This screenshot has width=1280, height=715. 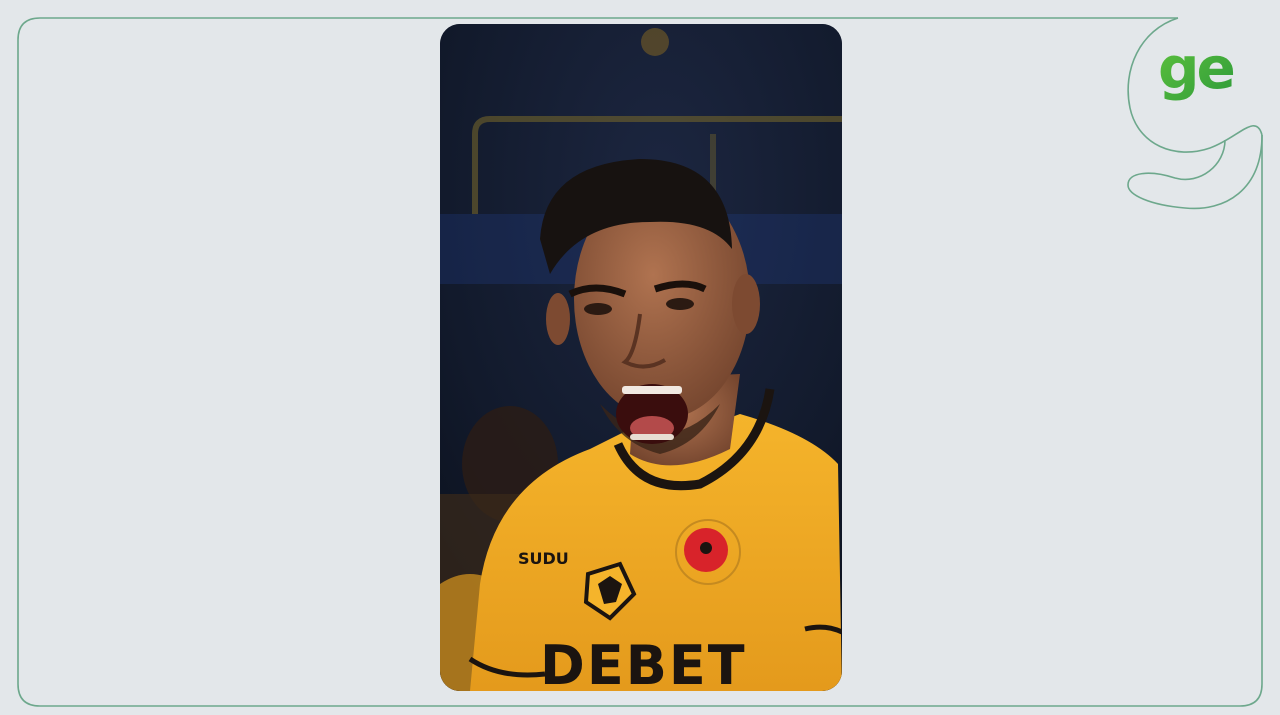 I want to click on brand-logo: ge, so click(x=1206, y=76).